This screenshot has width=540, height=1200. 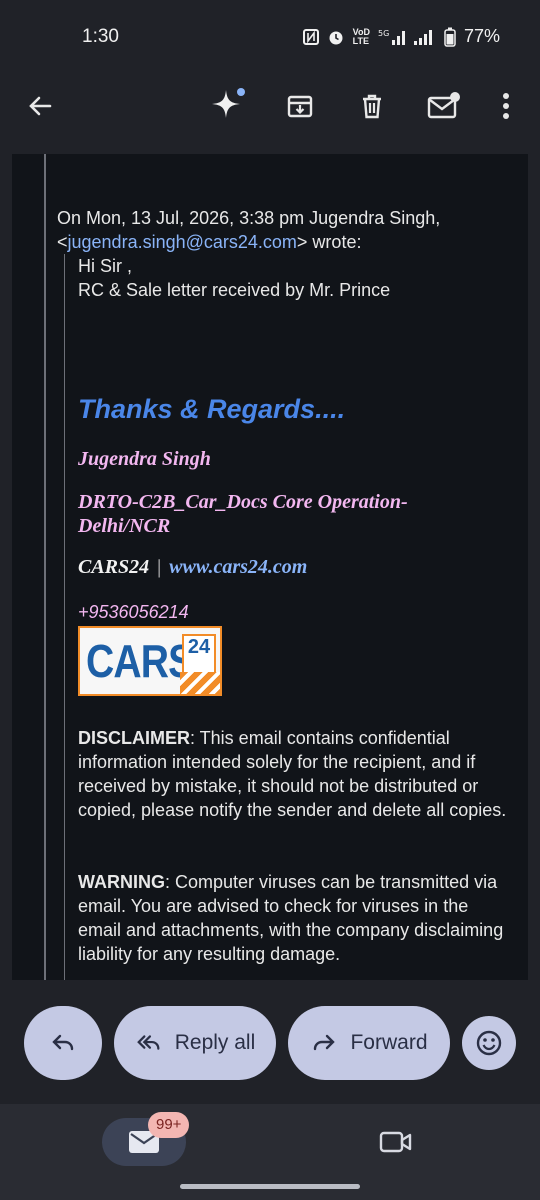 I want to click on signature-name: Jugendra Singh, so click(x=144, y=459).